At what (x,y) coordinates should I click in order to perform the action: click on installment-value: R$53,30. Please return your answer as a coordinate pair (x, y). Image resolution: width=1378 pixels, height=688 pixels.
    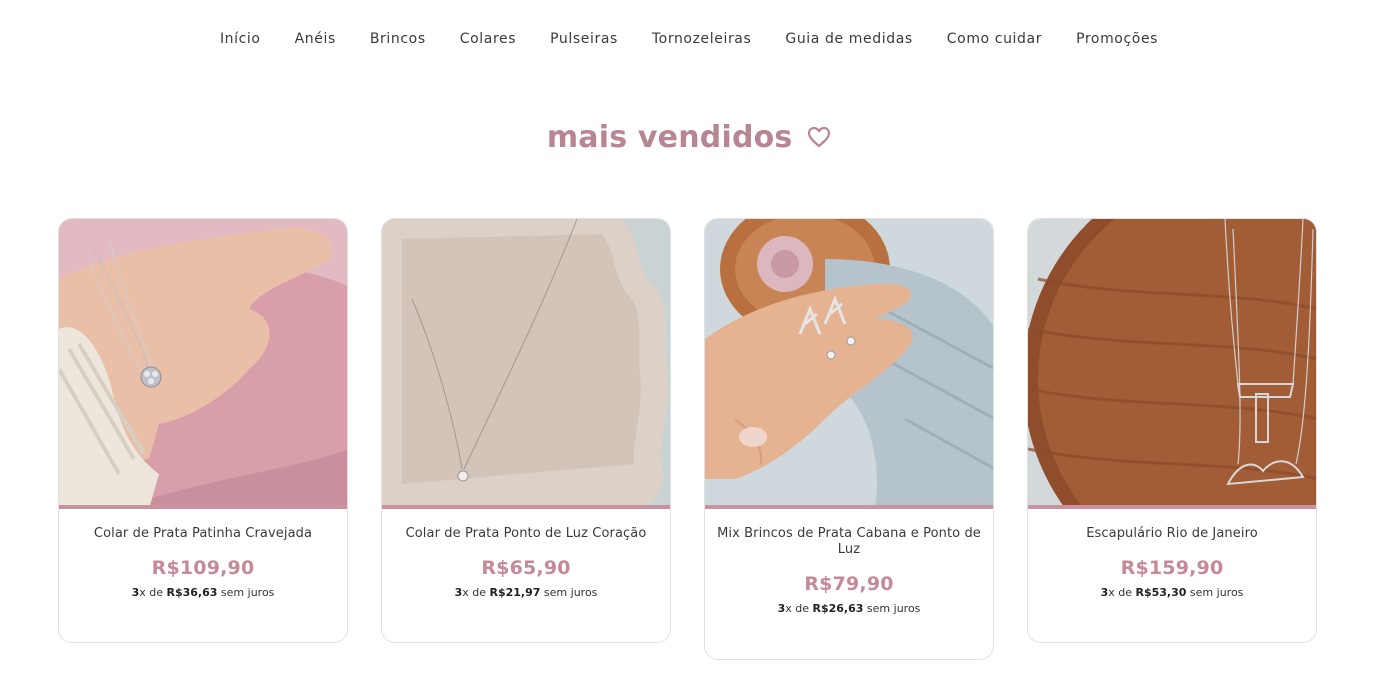
    Looking at the image, I should click on (1161, 592).